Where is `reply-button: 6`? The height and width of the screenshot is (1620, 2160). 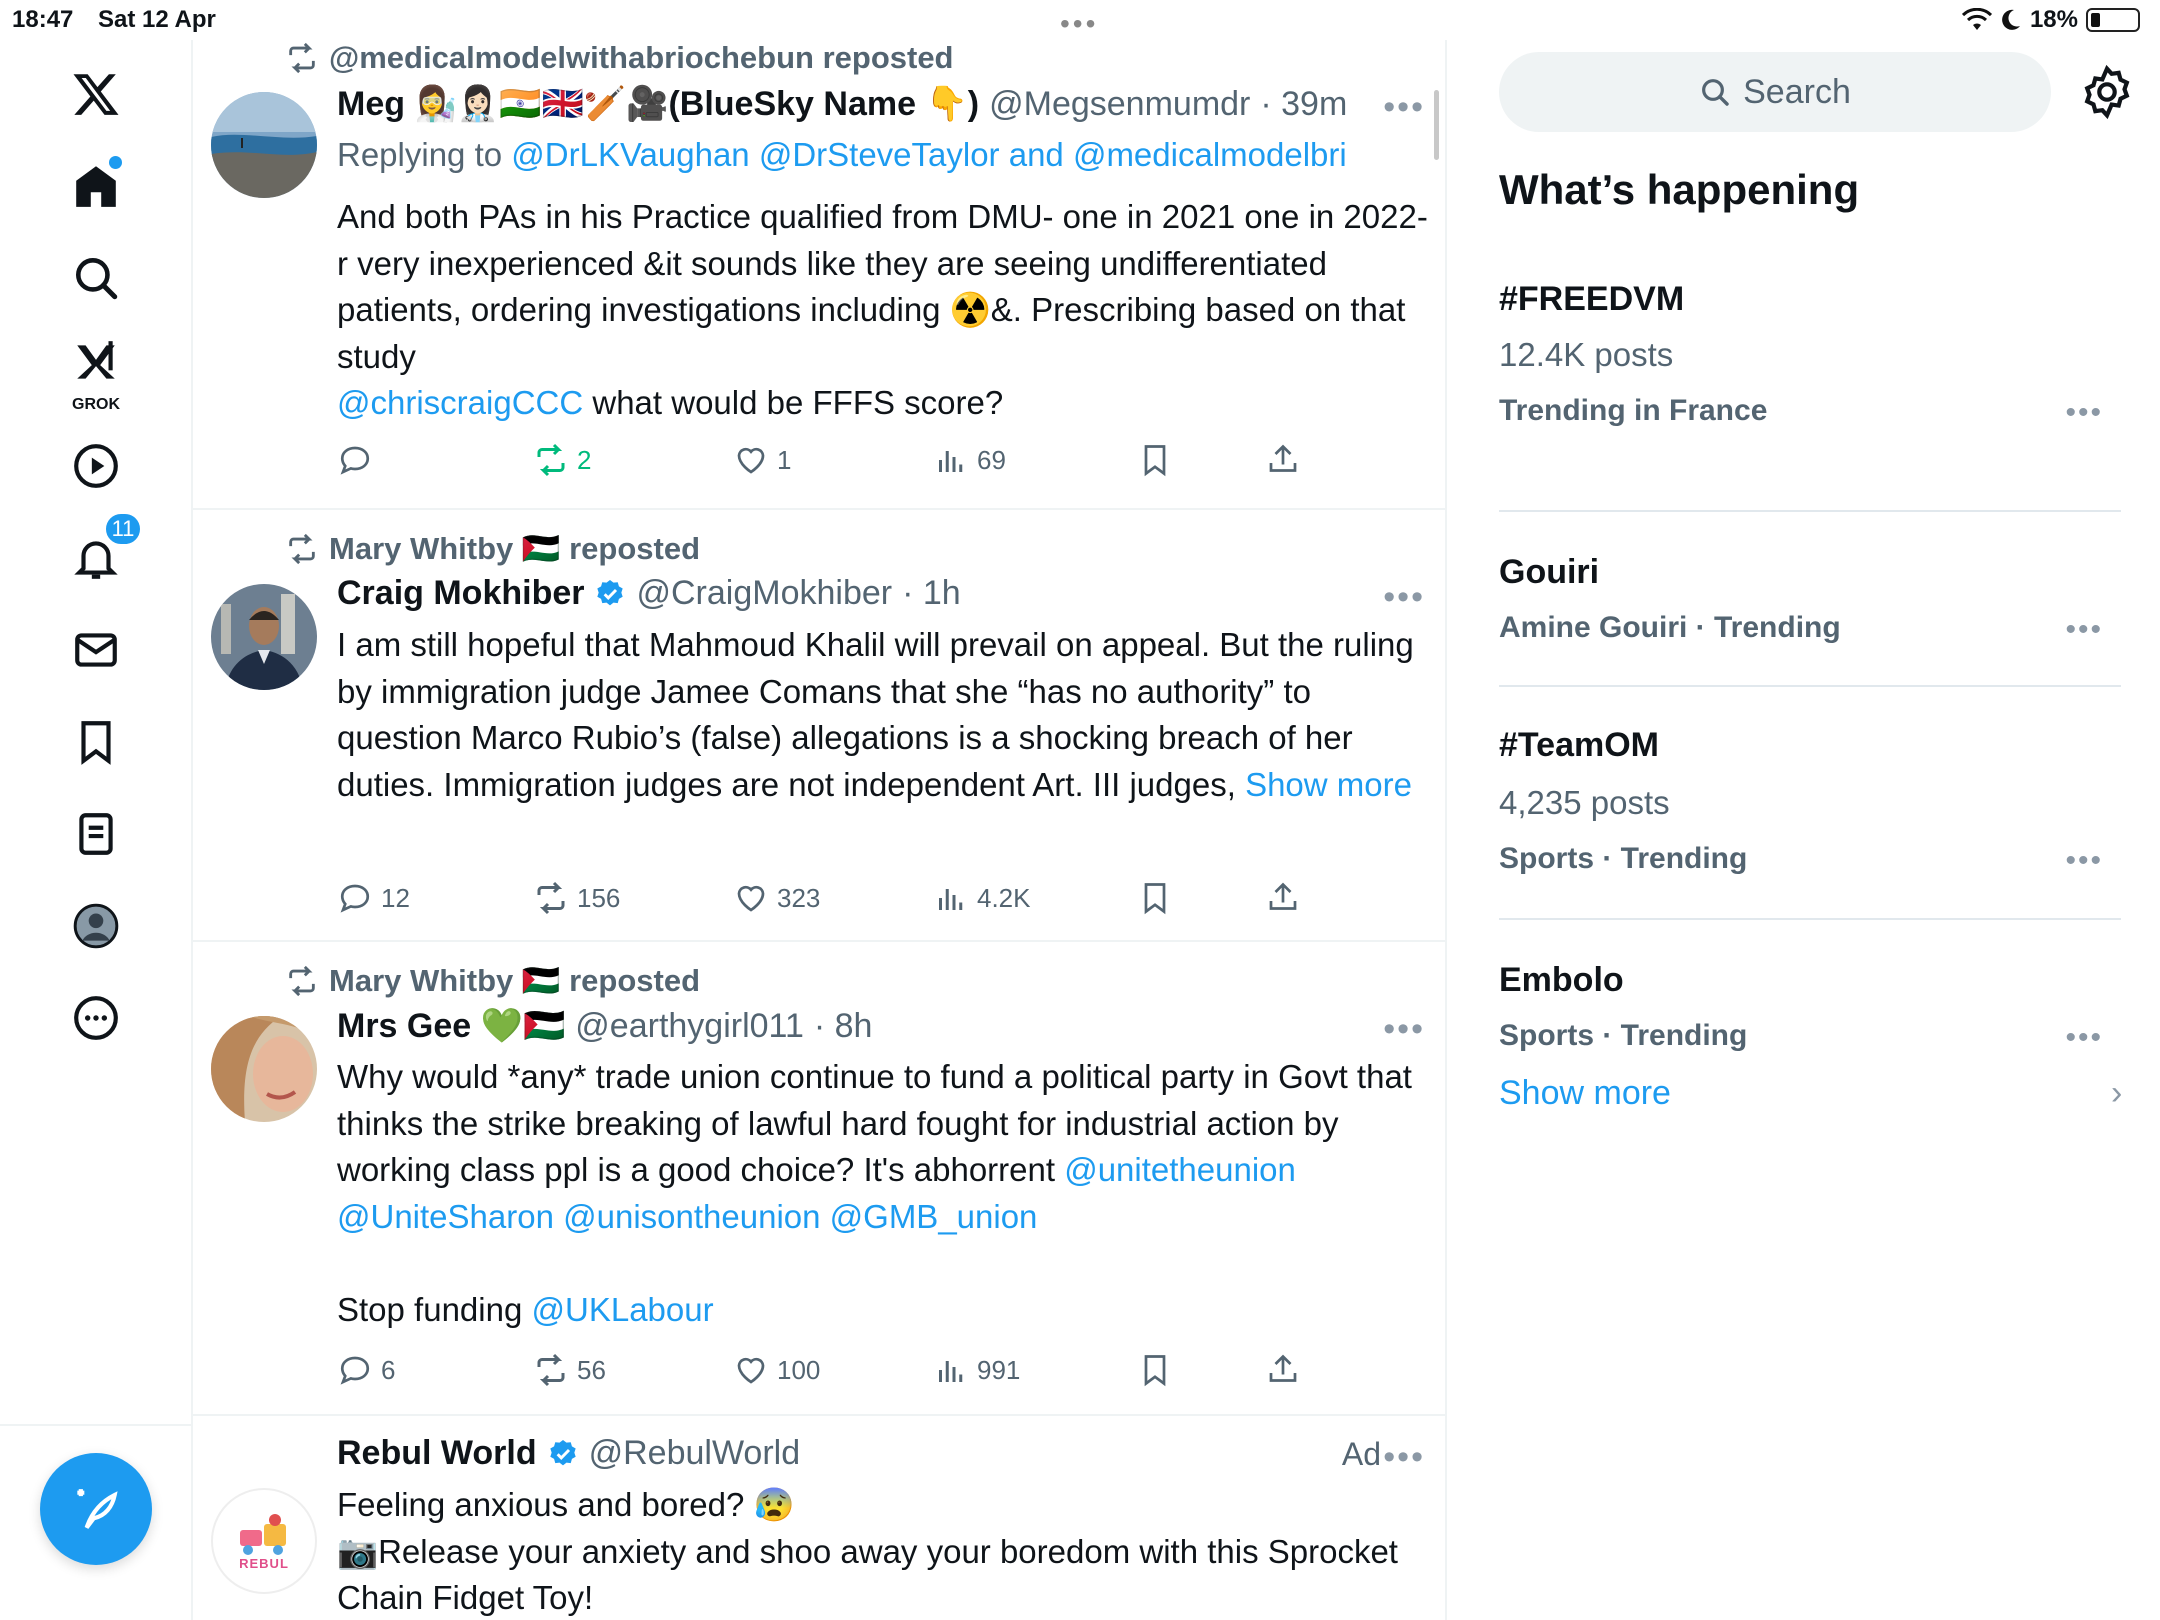
reply-button: 6 is located at coordinates (366, 1370).